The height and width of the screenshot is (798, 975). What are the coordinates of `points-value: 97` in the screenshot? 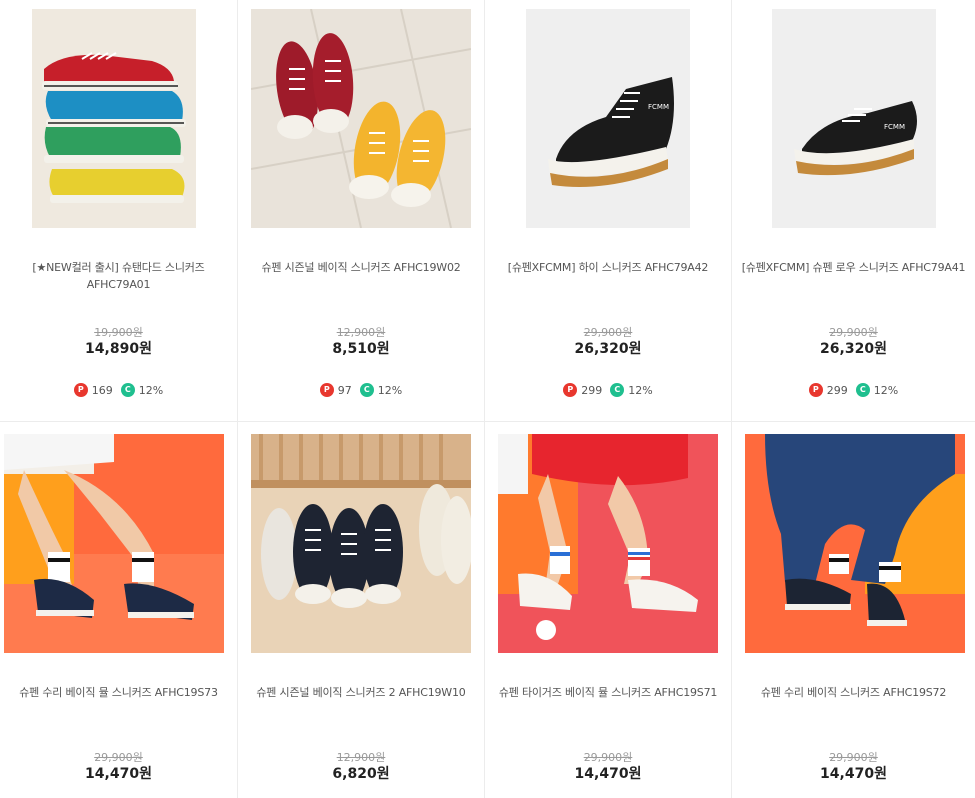 It's located at (344, 390).